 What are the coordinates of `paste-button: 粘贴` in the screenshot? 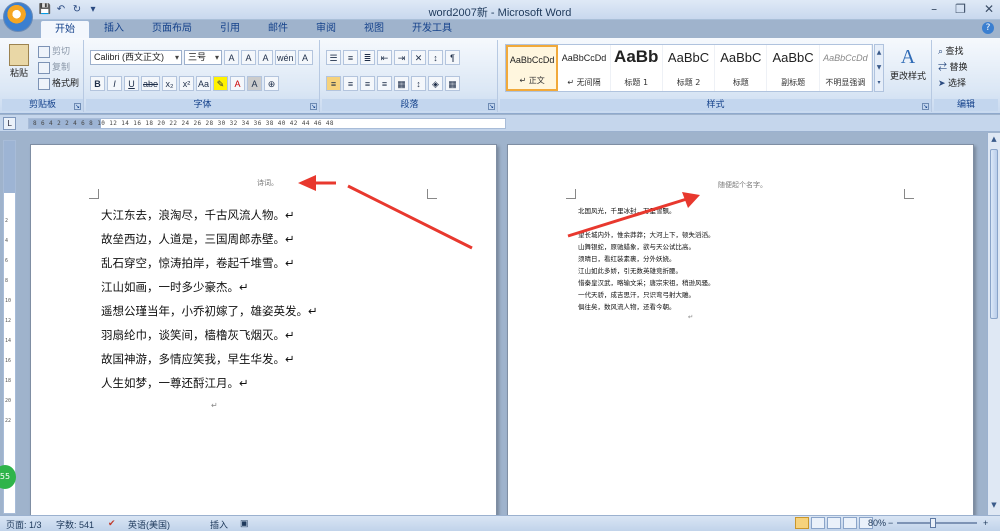 It's located at (19, 61).